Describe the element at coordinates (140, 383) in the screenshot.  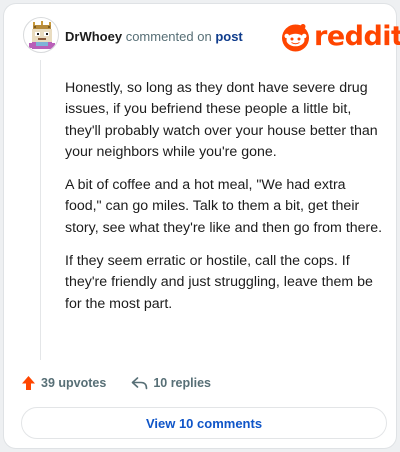
I see `reply-arrow-icon` at that location.